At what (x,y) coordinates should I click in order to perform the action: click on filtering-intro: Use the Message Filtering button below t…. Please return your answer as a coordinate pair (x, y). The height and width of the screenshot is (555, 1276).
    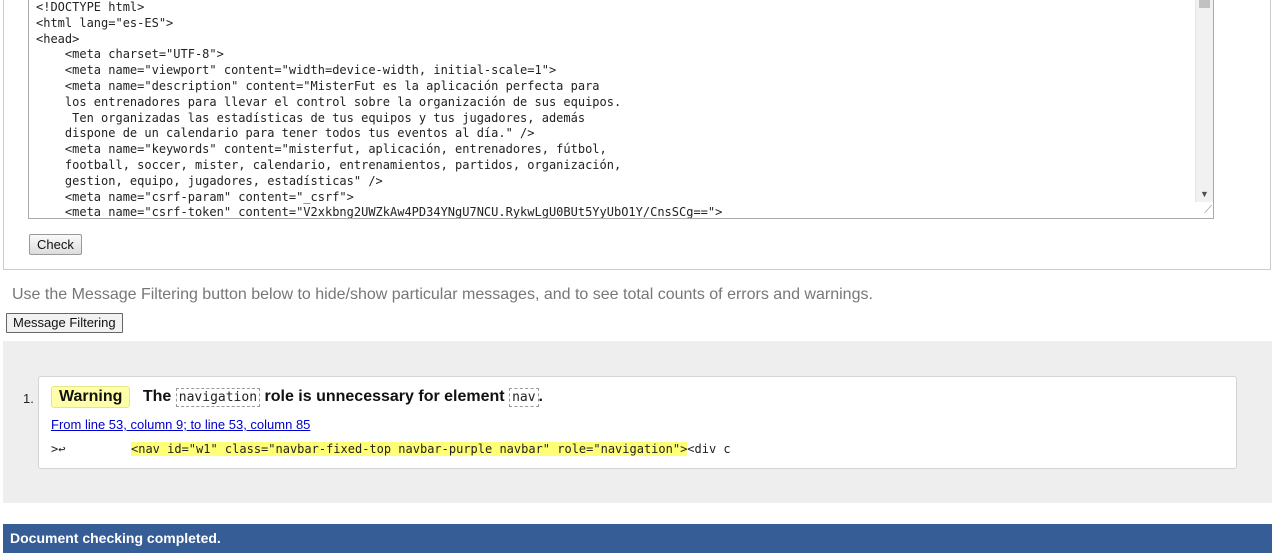
    Looking at the image, I should click on (442, 294).